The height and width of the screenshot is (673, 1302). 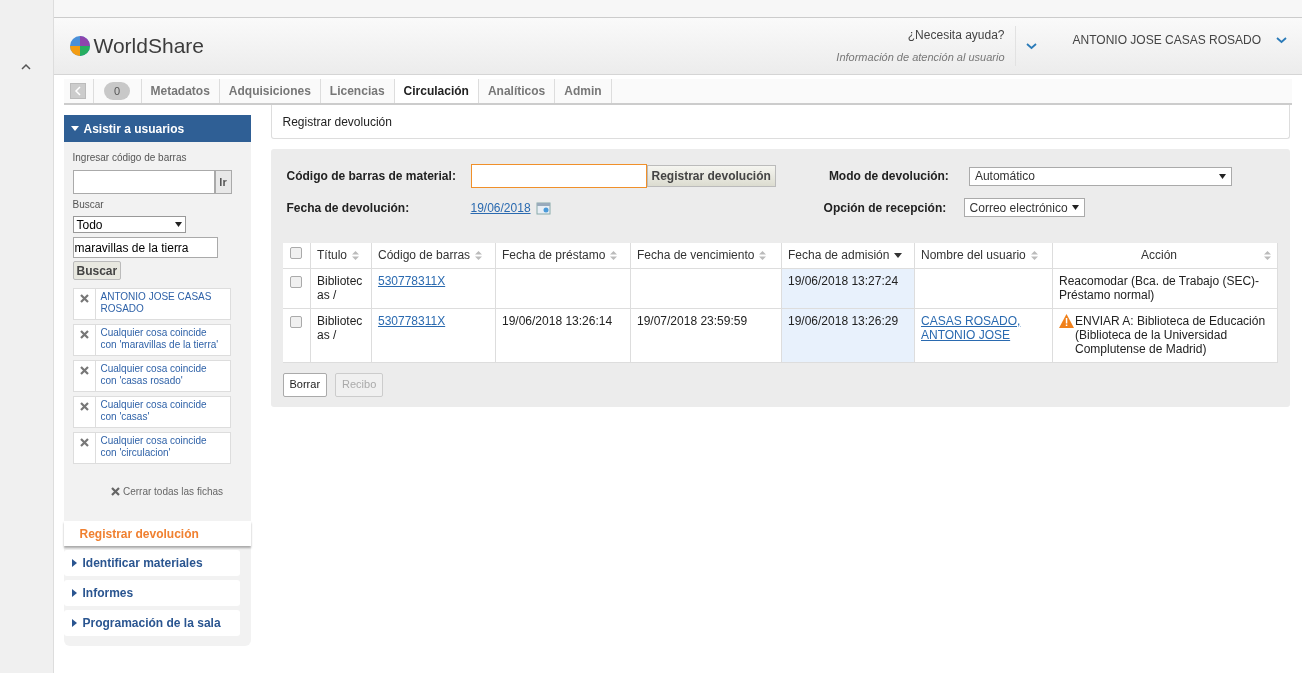 What do you see at coordinates (117, 91) in the screenshot?
I see `notification-badge: 0` at bounding box center [117, 91].